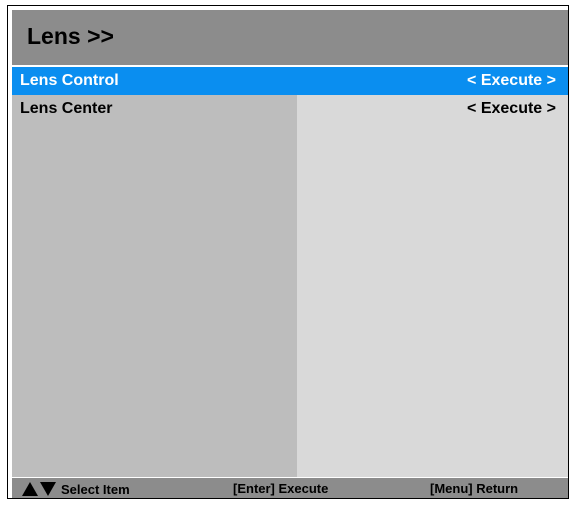 The height and width of the screenshot is (507, 570). I want to click on up-down-arrows-icon, so click(39, 489).